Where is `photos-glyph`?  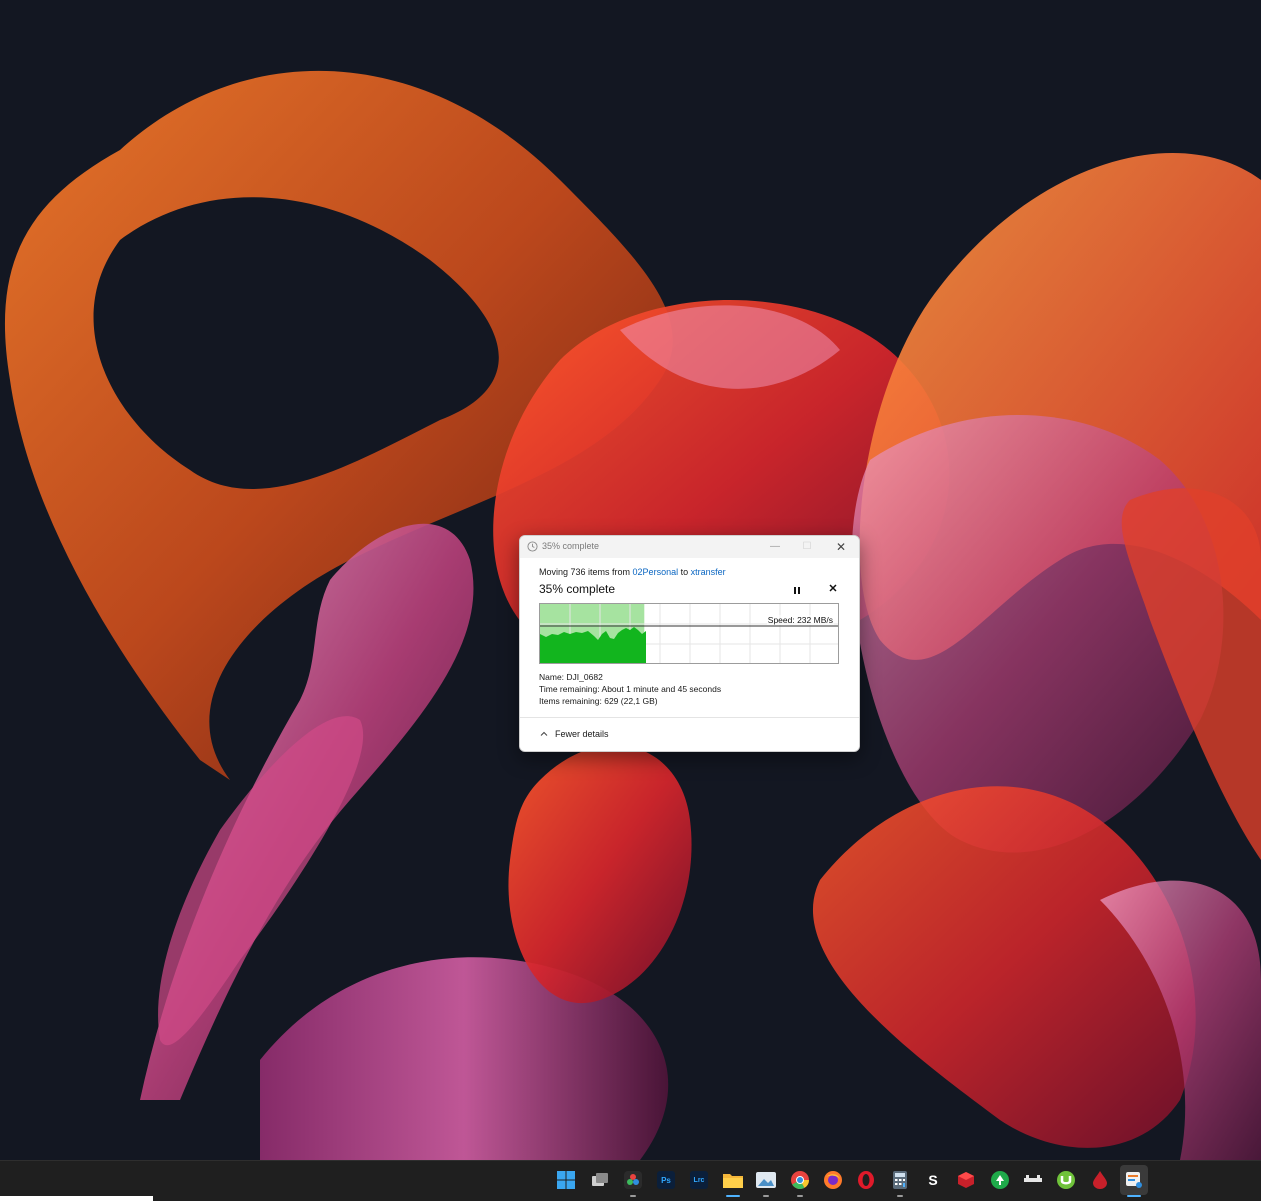 photos-glyph is located at coordinates (766, 1180).